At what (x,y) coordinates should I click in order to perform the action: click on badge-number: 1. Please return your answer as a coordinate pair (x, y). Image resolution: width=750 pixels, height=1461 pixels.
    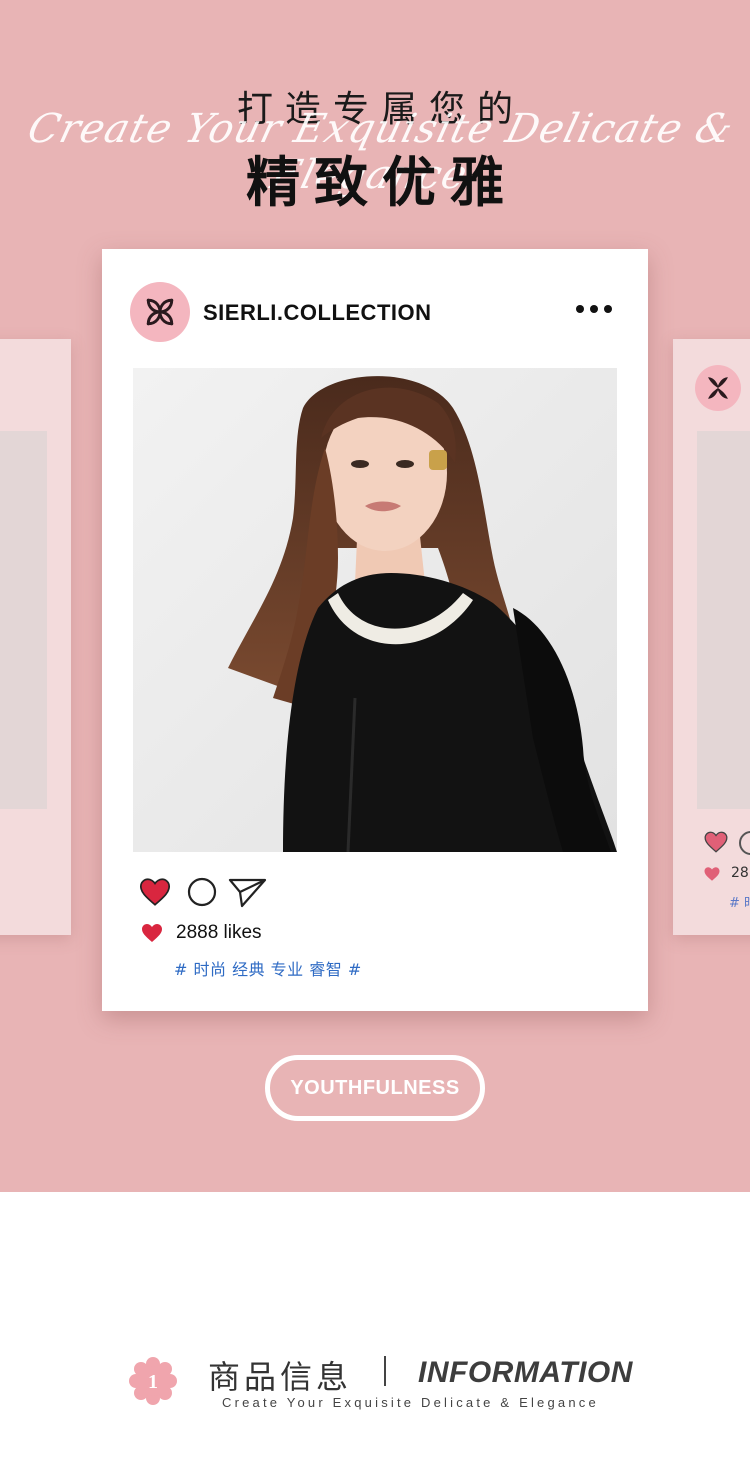
    Looking at the image, I should click on (153, 1382).